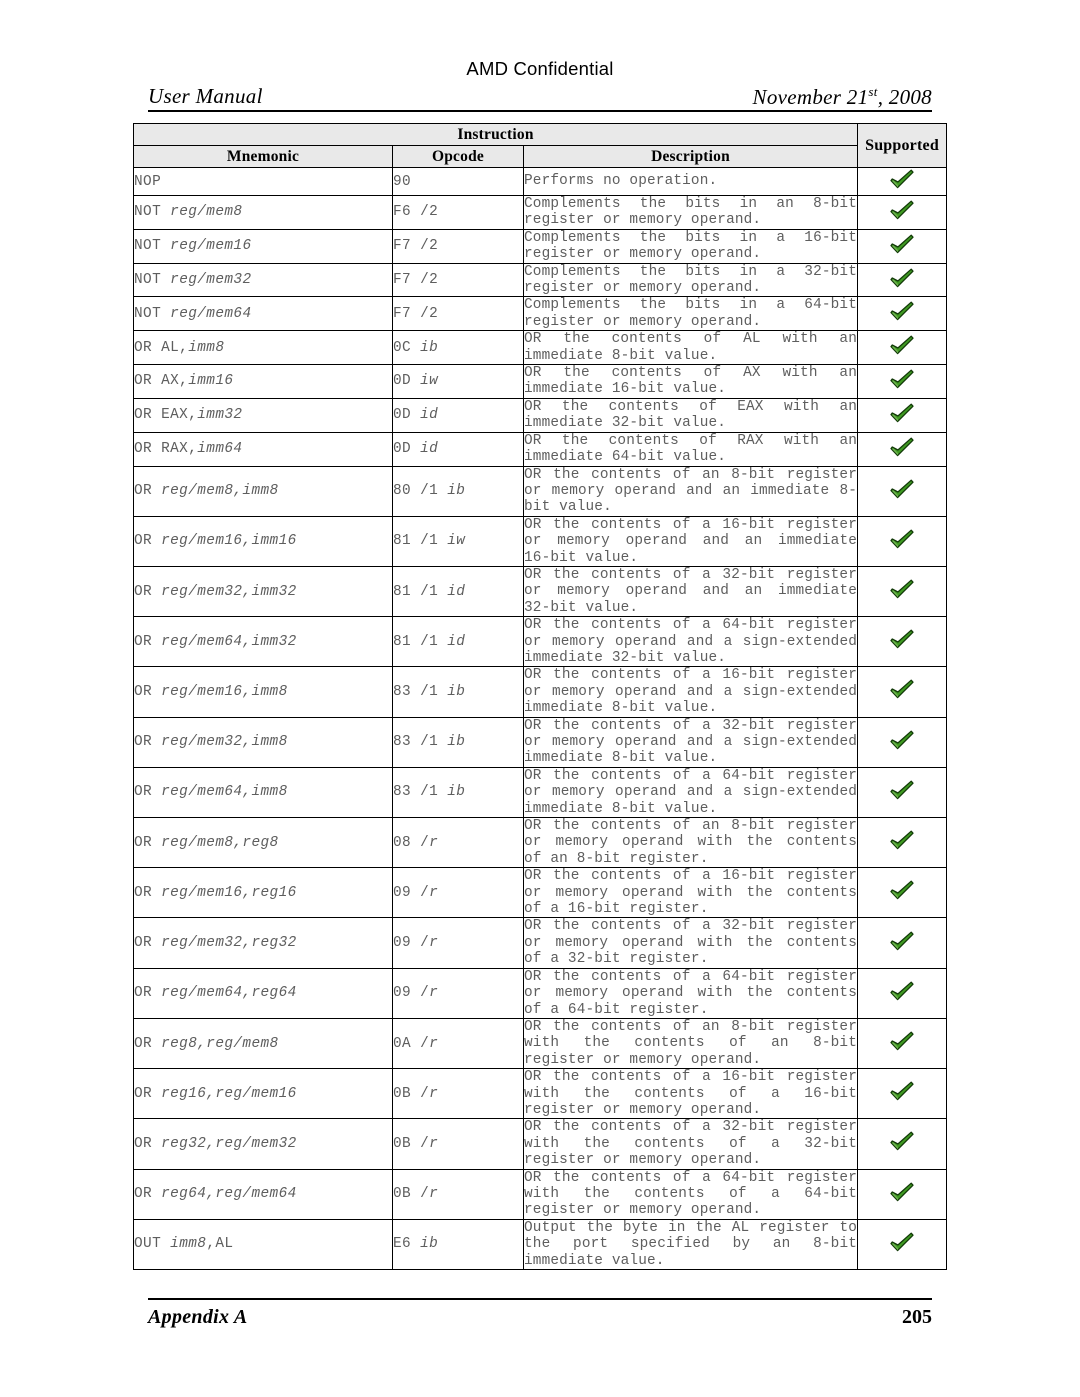  What do you see at coordinates (229, 1143) in the screenshot?
I see `mnemonic-operand: reg32,reg/mem32` at bounding box center [229, 1143].